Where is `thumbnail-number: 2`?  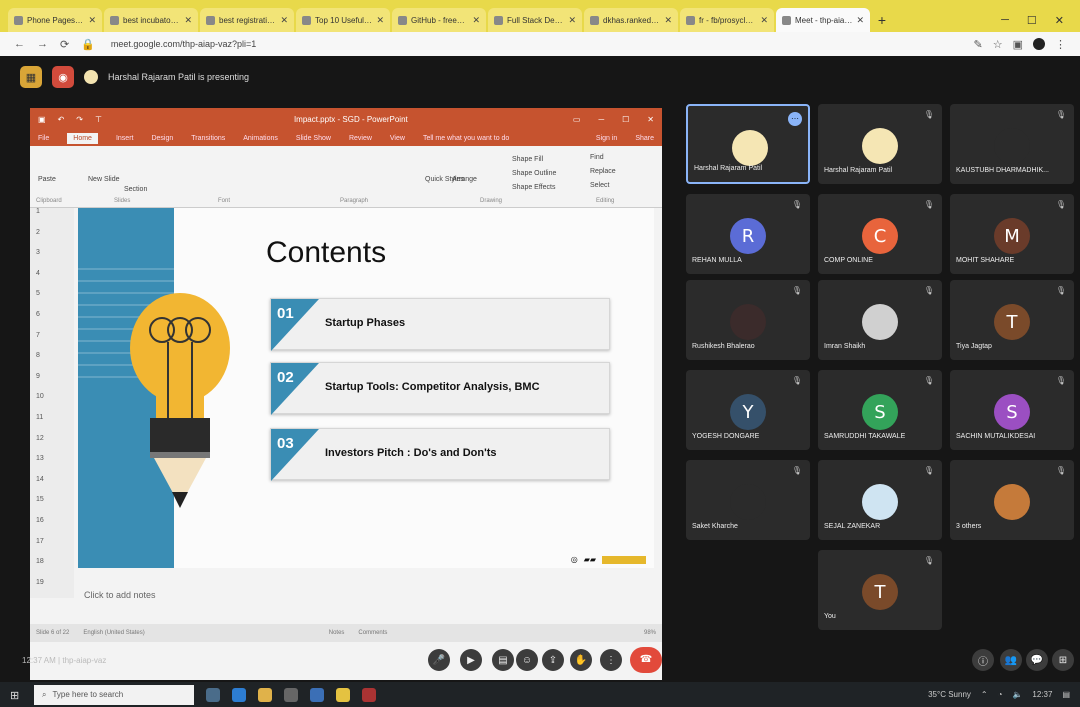 thumbnail-number: 2 is located at coordinates (52, 239).